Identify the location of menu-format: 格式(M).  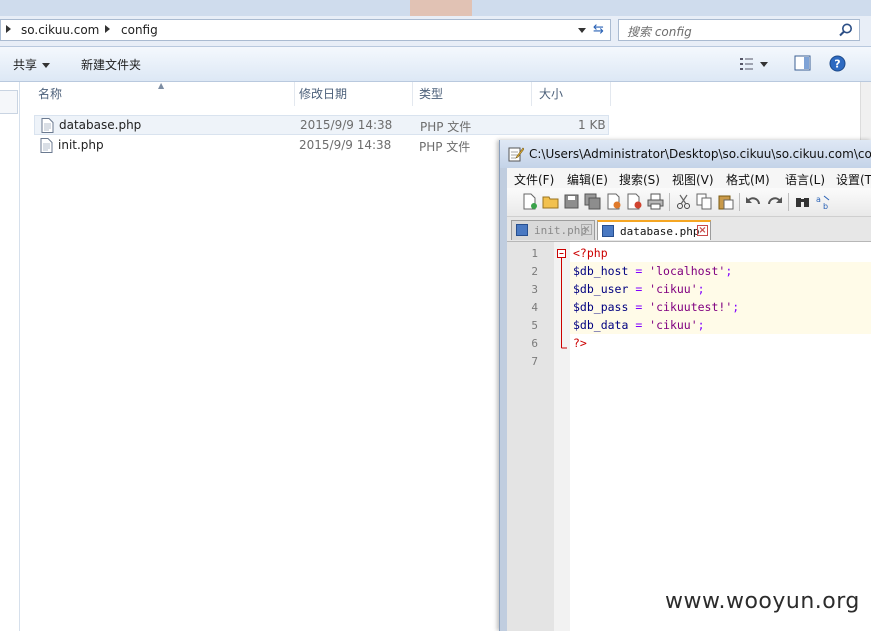
(748, 179).